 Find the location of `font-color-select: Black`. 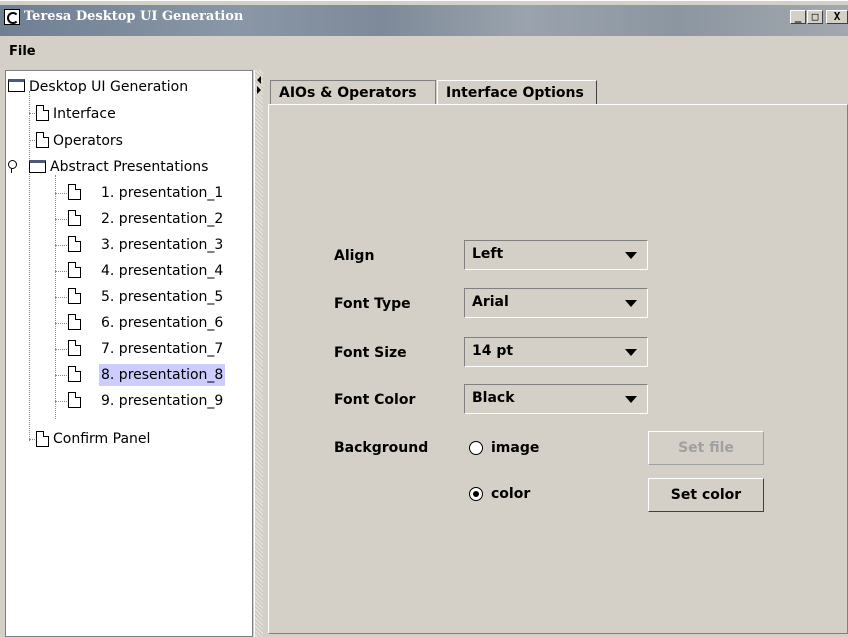

font-color-select: Black is located at coordinates (556, 399).